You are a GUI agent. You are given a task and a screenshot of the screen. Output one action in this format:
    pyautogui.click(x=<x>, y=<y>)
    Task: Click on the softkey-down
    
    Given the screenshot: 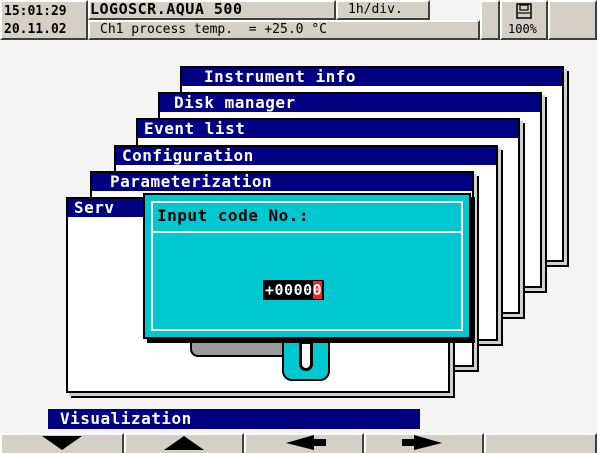 What is the action you would take?
    pyautogui.click(x=62, y=443)
    